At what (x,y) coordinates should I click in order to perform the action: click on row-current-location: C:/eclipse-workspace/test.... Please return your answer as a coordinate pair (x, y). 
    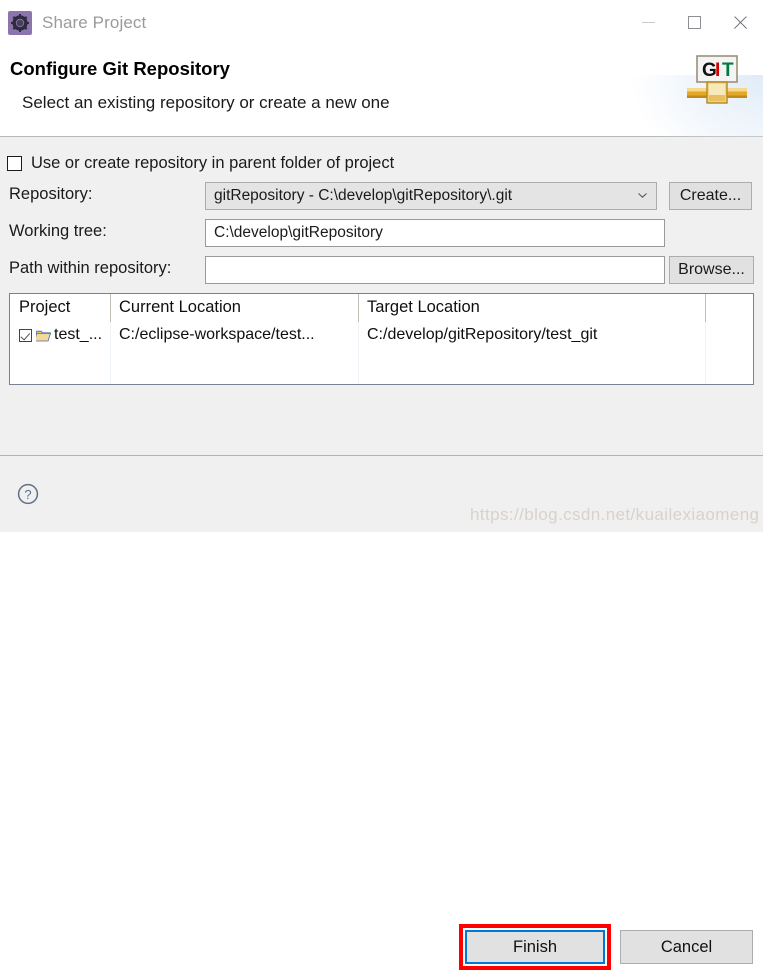
    Looking at the image, I should click on (217, 334).